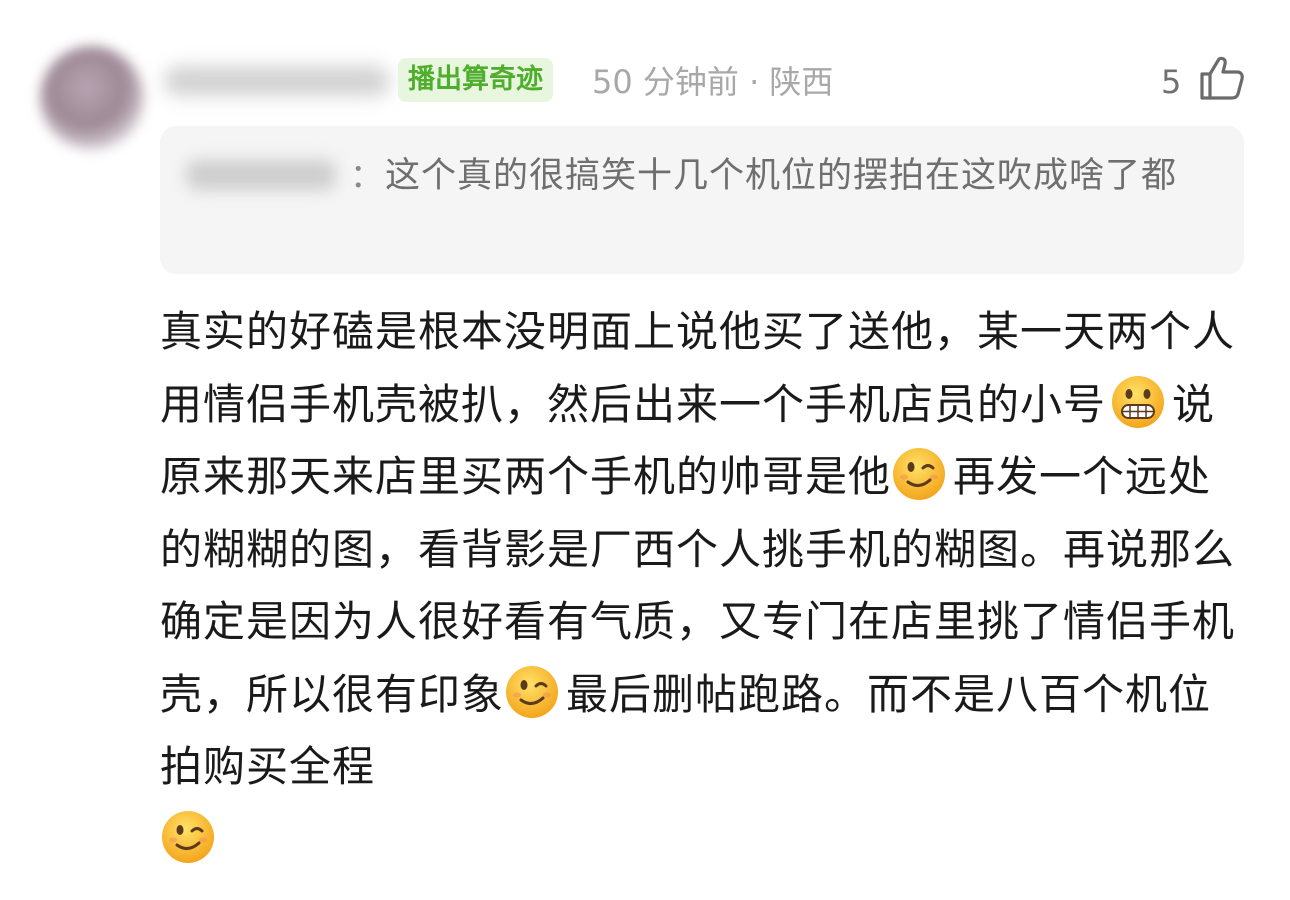 This screenshot has width=1290, height=900. I want to click on user-badge: 播出算奇迹, so click(475, 80).